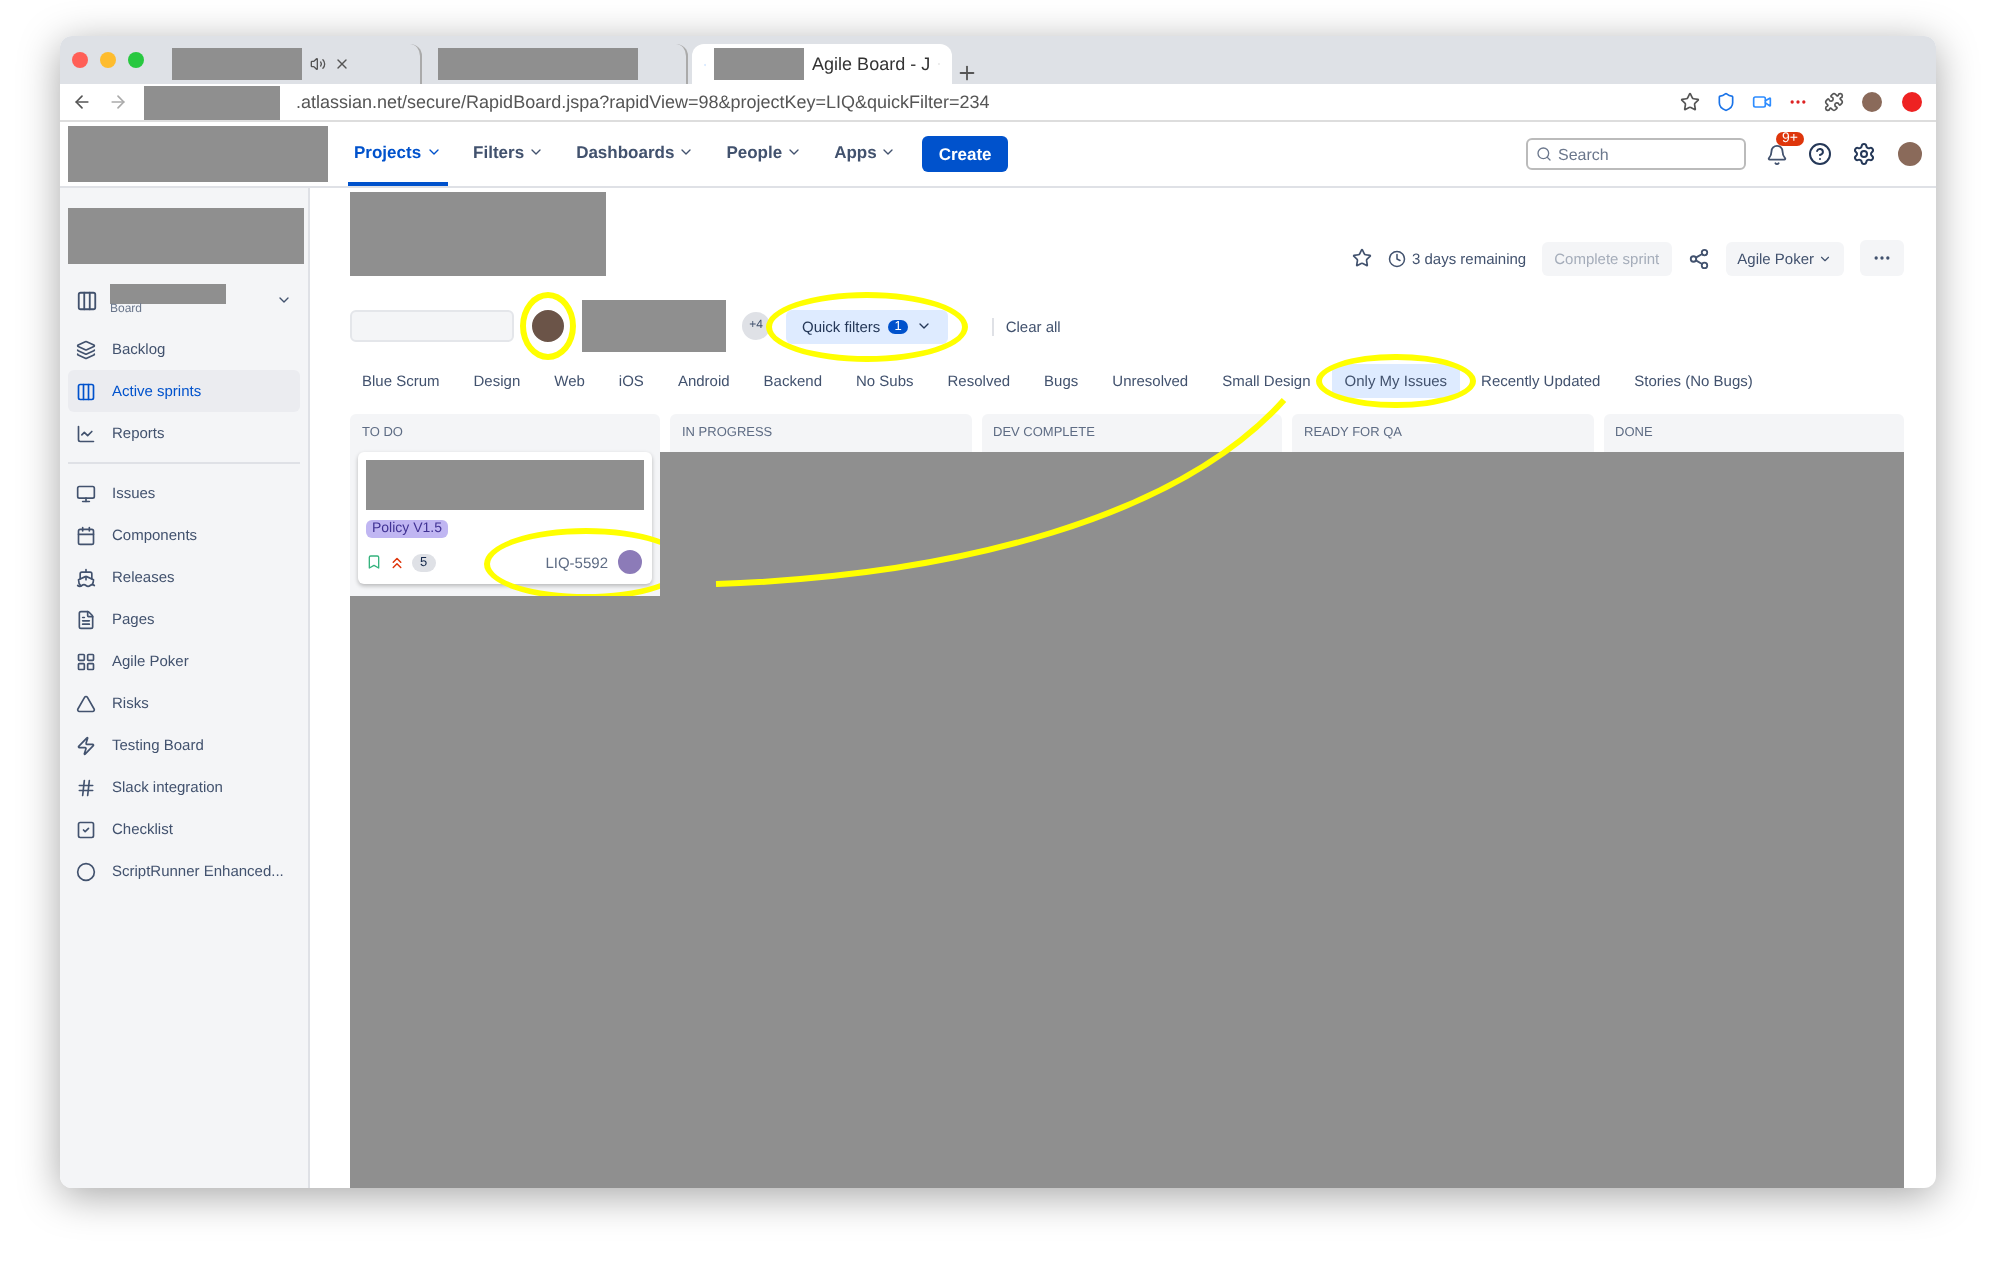 This screenshot has width=1996, height=1268. Describe the element at coordinates (1698, 258) in the screenshot. I see `share-icon` at that location.